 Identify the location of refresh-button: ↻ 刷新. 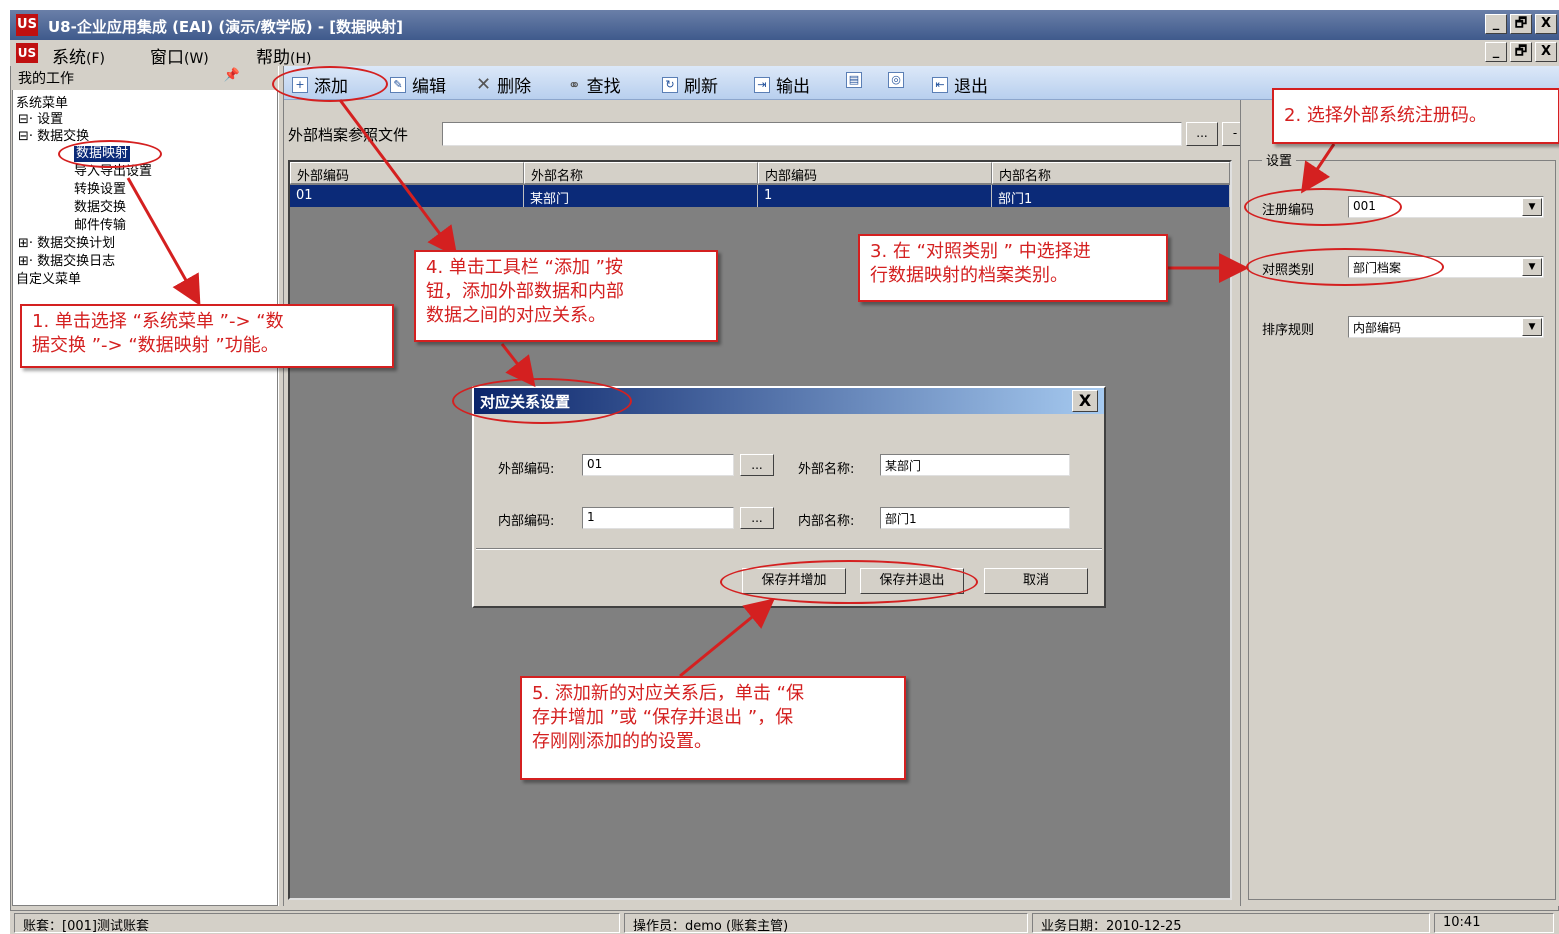
(690, 84).